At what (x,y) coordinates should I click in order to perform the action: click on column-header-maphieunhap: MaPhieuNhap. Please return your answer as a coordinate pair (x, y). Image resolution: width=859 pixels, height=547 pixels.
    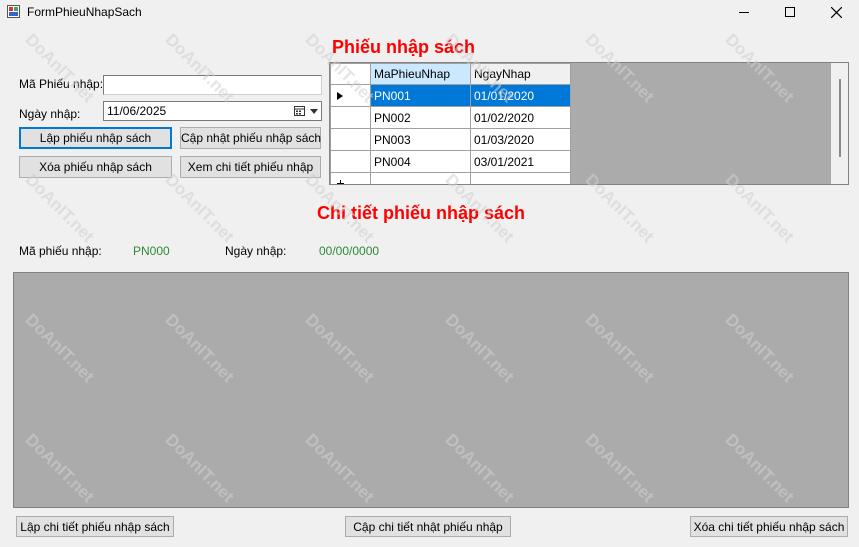
    Looking at the image, I should click on (420, 74).